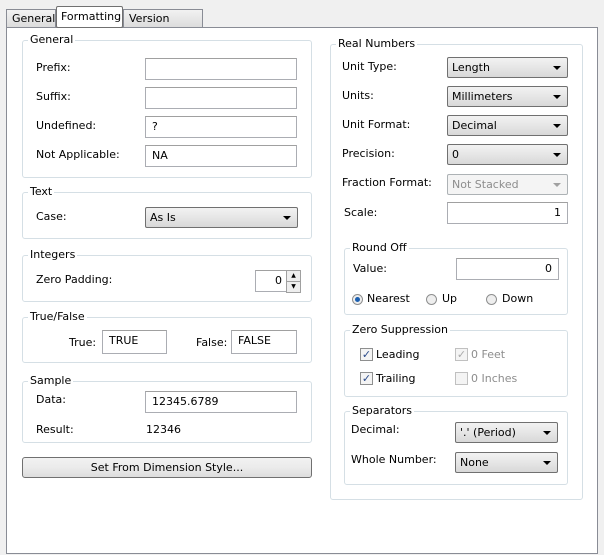  What do you see at coordinates (134, 342) in the screenshot?
I see `true-input: TRUE` at bounding box center [134, 342].